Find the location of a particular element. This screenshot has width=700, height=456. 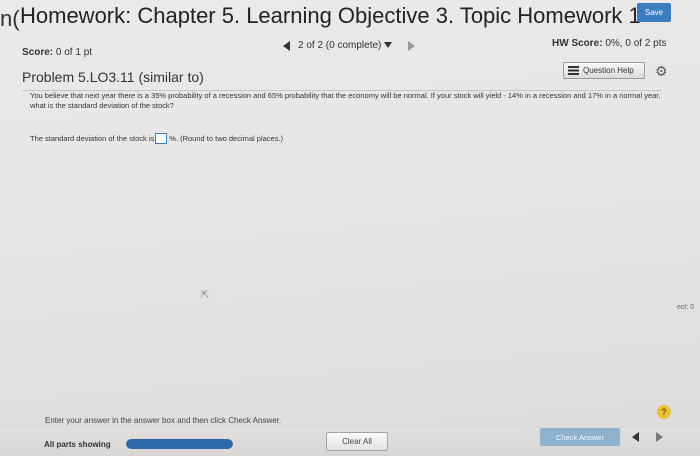

score-text: Score: 0 of 1 pt is located at coordinates (57, 52).